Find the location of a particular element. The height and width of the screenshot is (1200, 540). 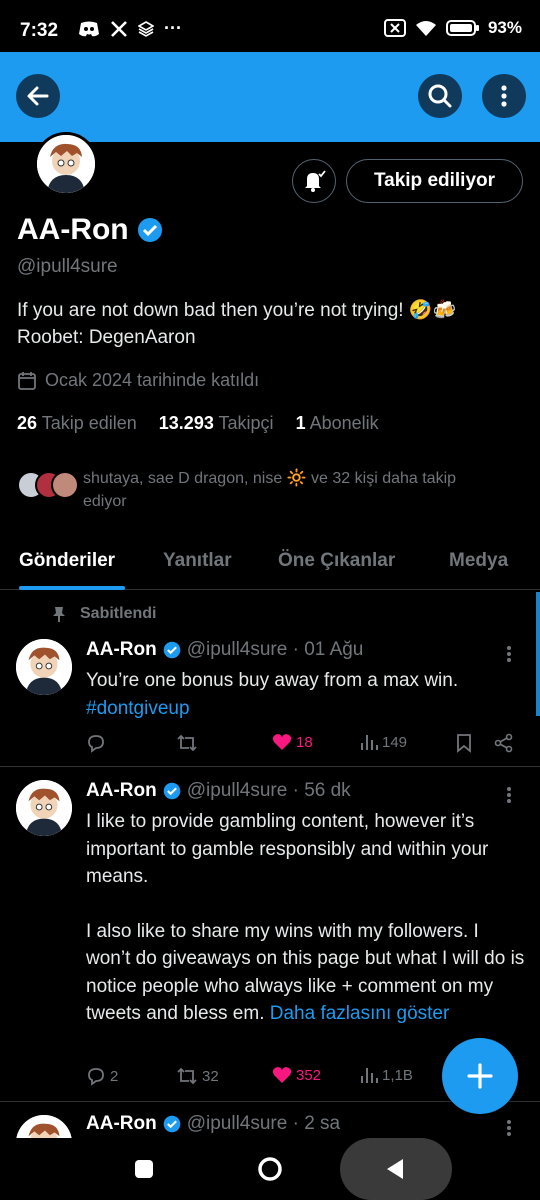

bookmark-icon is located at coordinates (464, 743).